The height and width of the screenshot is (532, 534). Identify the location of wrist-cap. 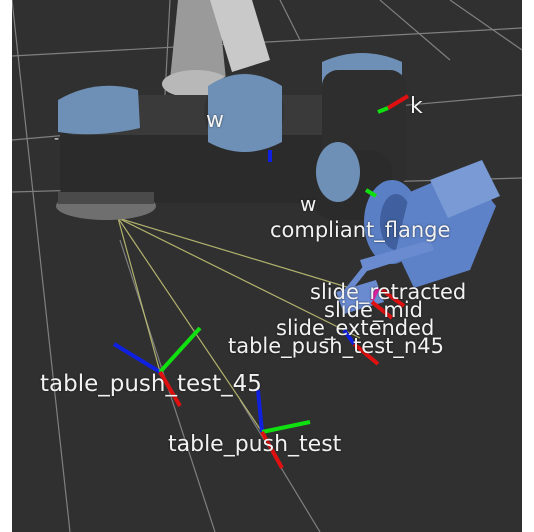
(338, 172).